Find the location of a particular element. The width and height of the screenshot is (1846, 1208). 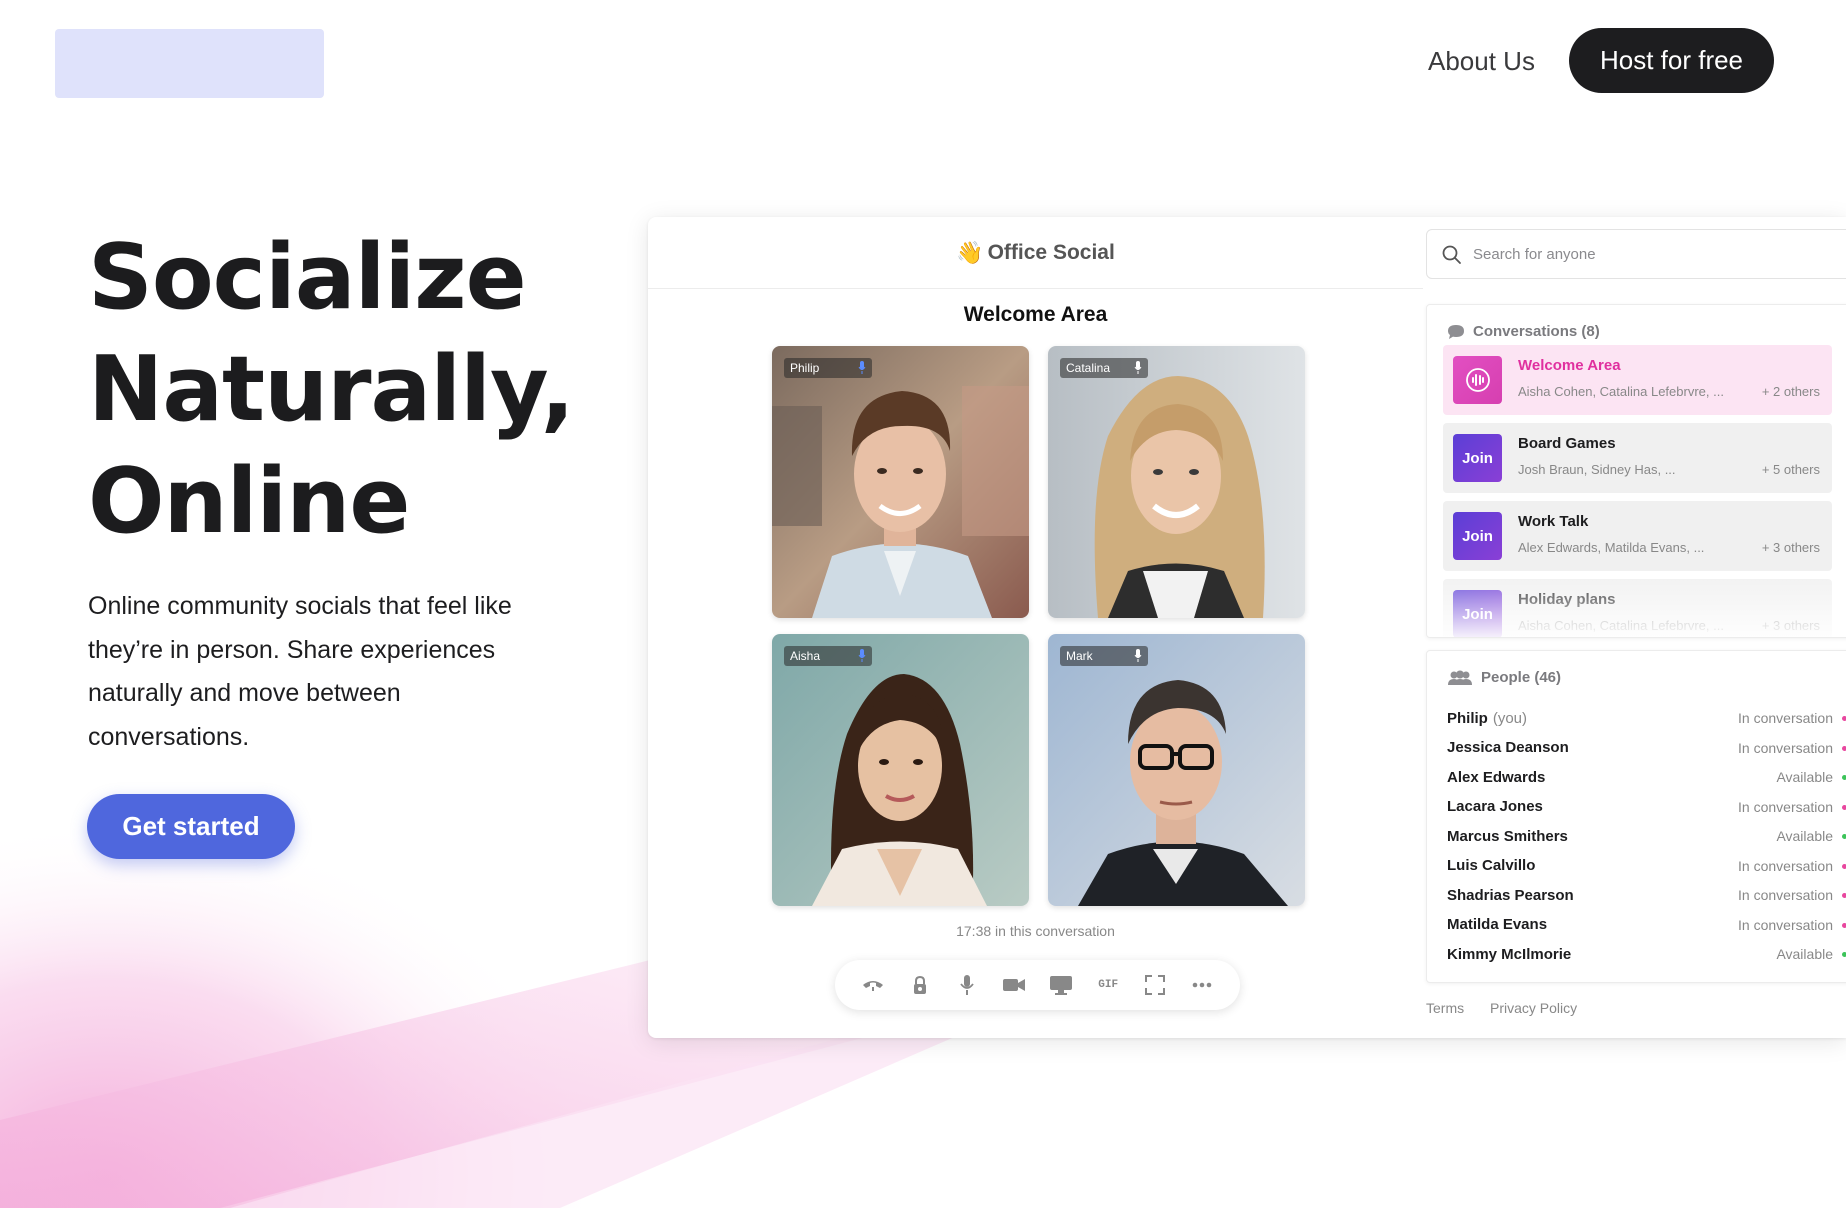

conversation-others-count: + 2 others is located at coordinates (1790, 391).